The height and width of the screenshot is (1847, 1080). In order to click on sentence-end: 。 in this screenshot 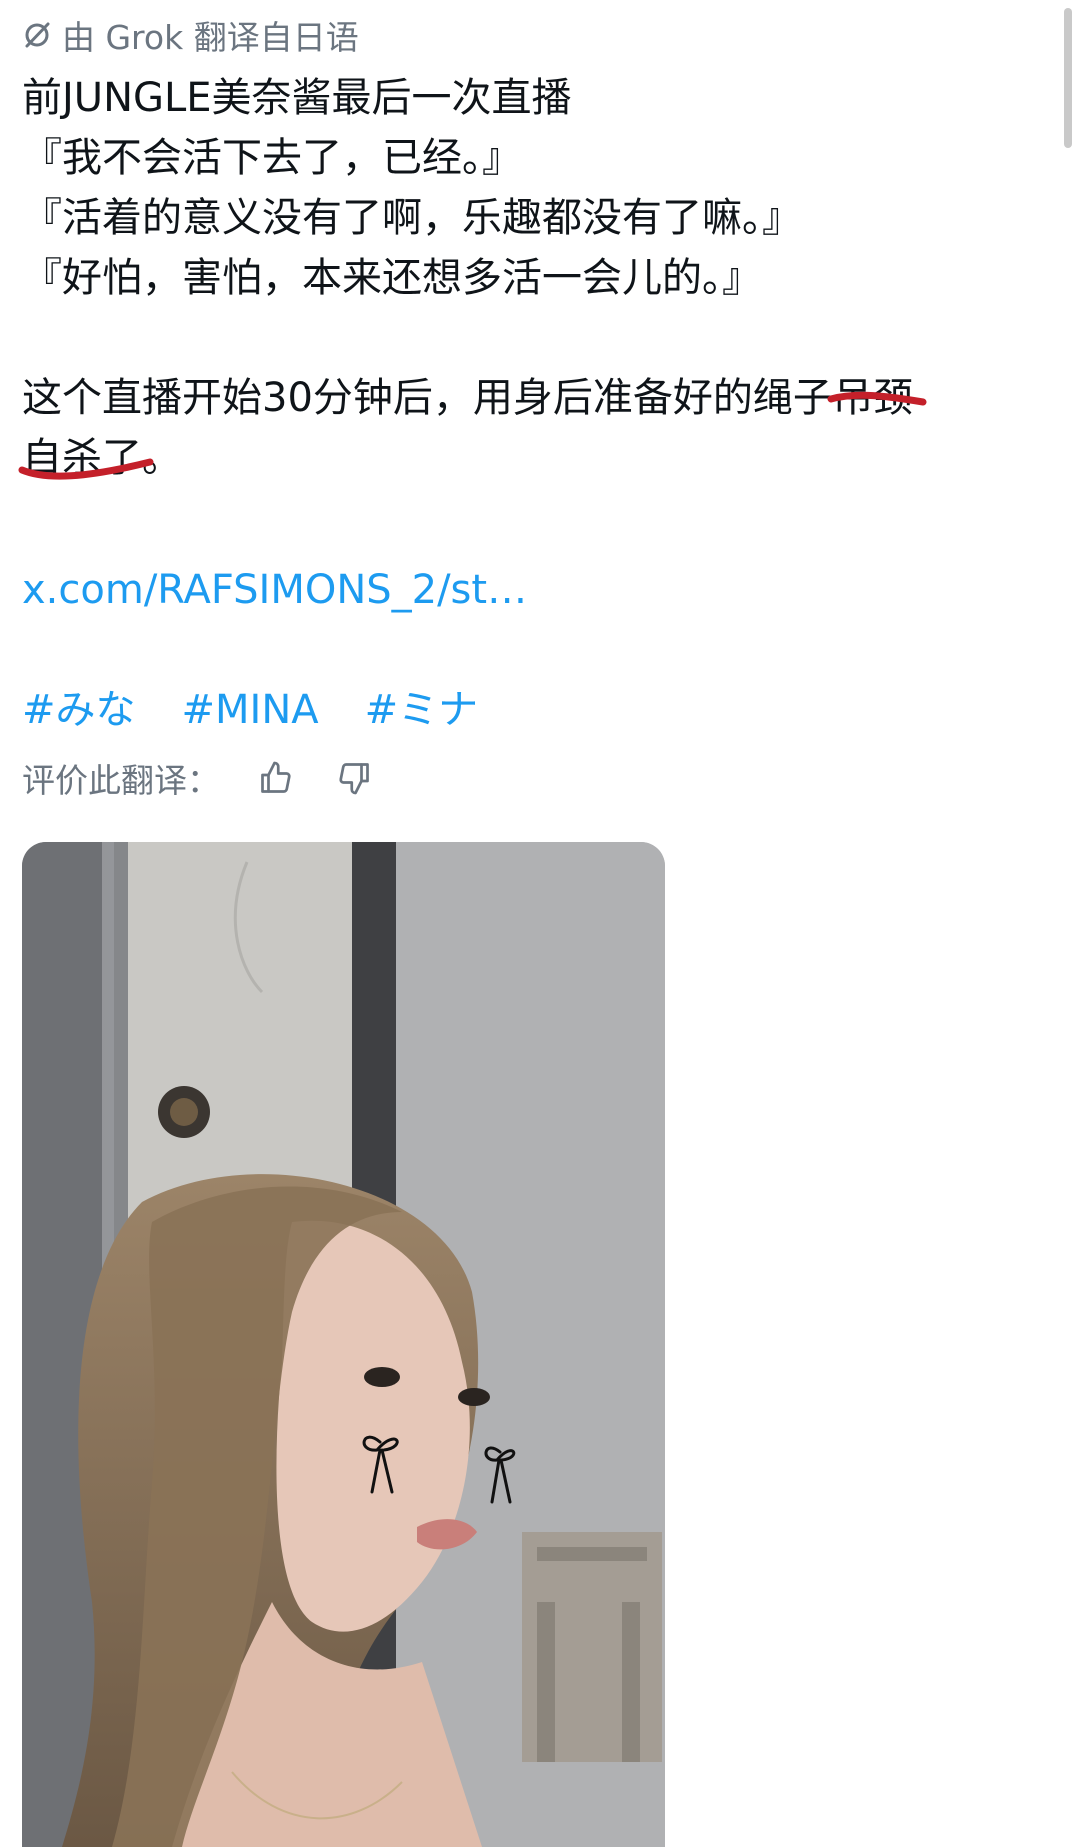, I will do `click(162, 458)`.